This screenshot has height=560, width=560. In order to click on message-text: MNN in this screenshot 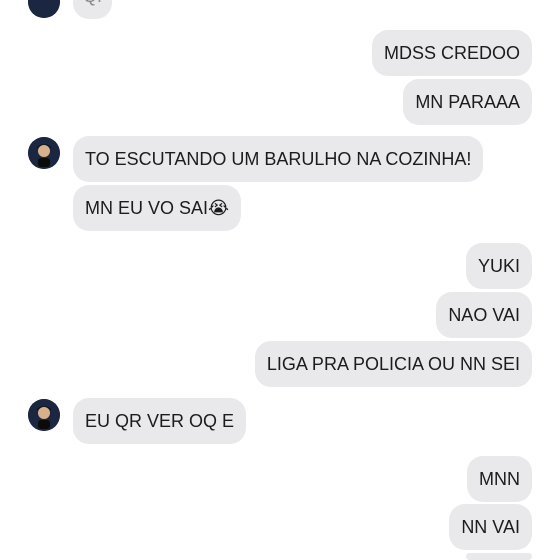, I will do `click(499, 479)`.